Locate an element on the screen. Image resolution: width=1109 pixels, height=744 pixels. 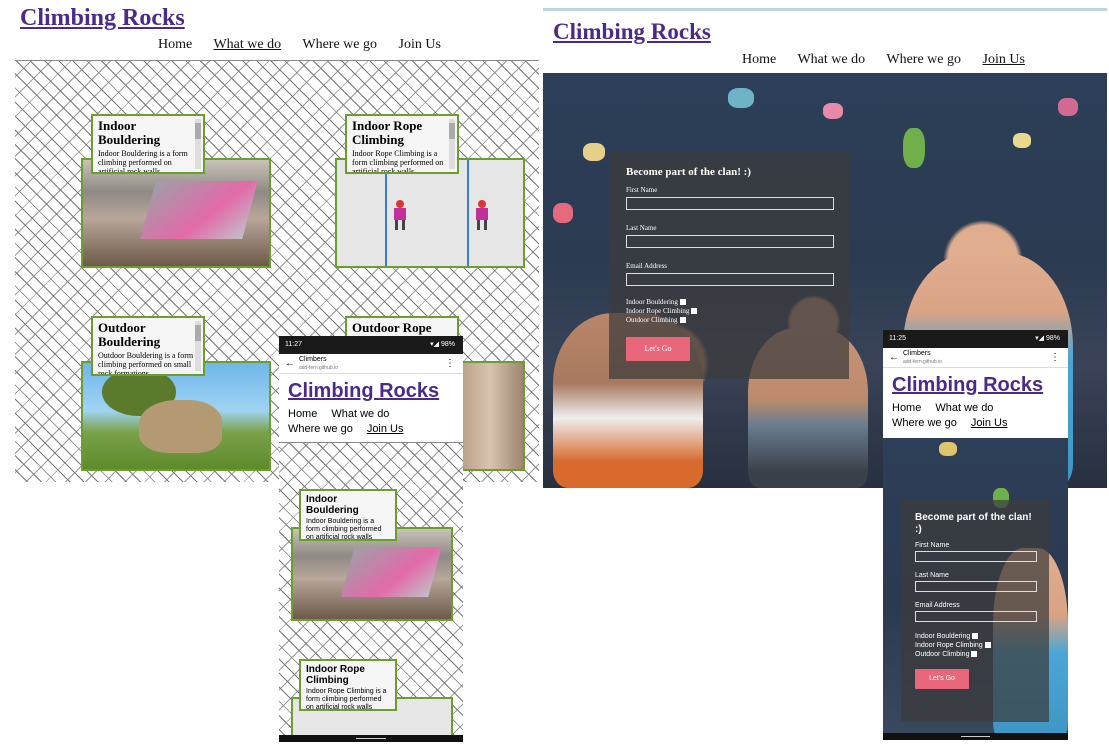
outdoor-bouldering-image is located at coordinates (176, 416).